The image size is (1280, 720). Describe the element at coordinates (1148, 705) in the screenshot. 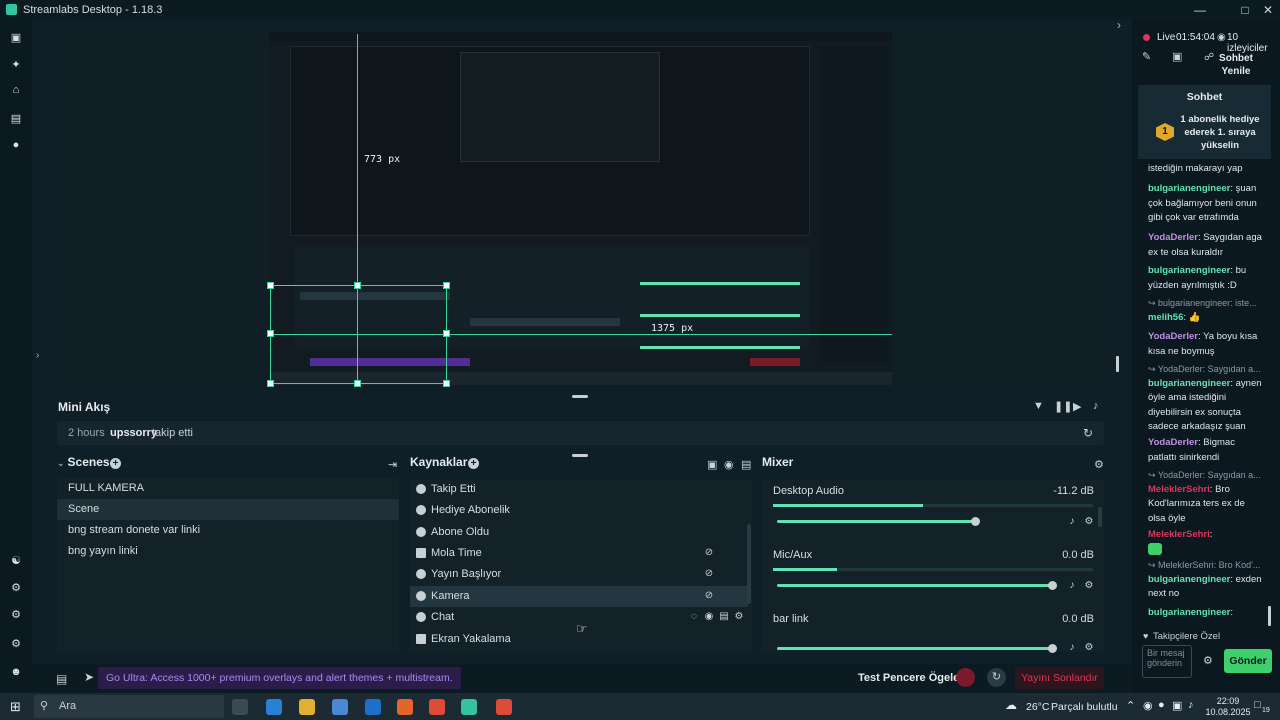

I see `tray-app-icon: ◉` at that location.